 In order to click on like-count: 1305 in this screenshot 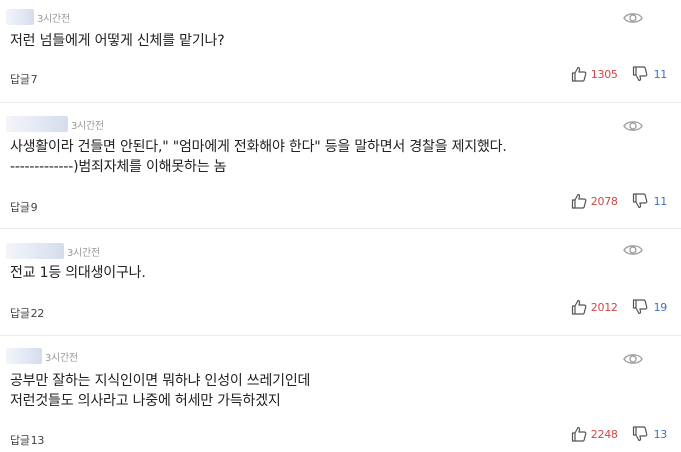, I will do `click(604, 74)`.